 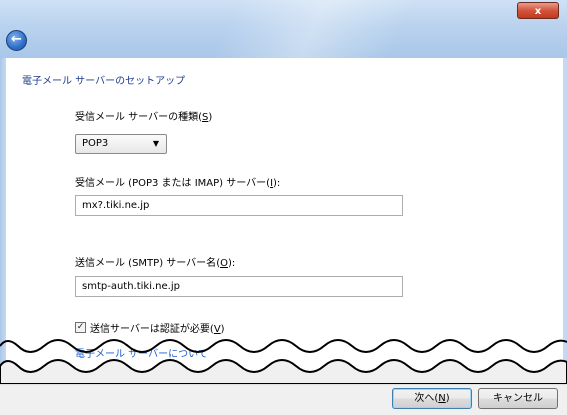 What do you see at coordinates (283, 29) in the screenshot?
I see `title-bar` at bounding box center [283, 29].